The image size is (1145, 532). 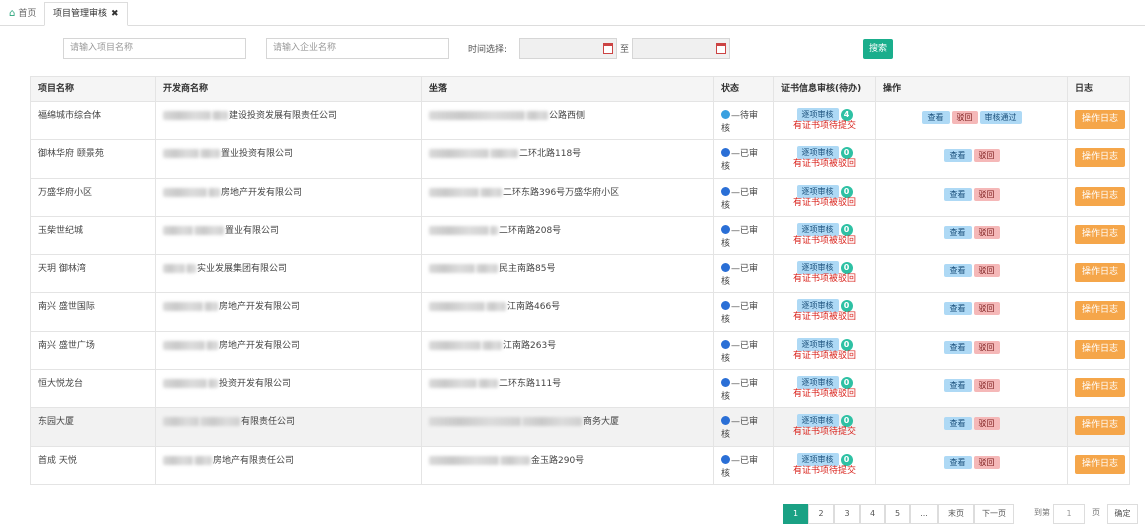 I want to click on tab-project-review: 项目管理审核 ✖, so click(x=86, y=14).